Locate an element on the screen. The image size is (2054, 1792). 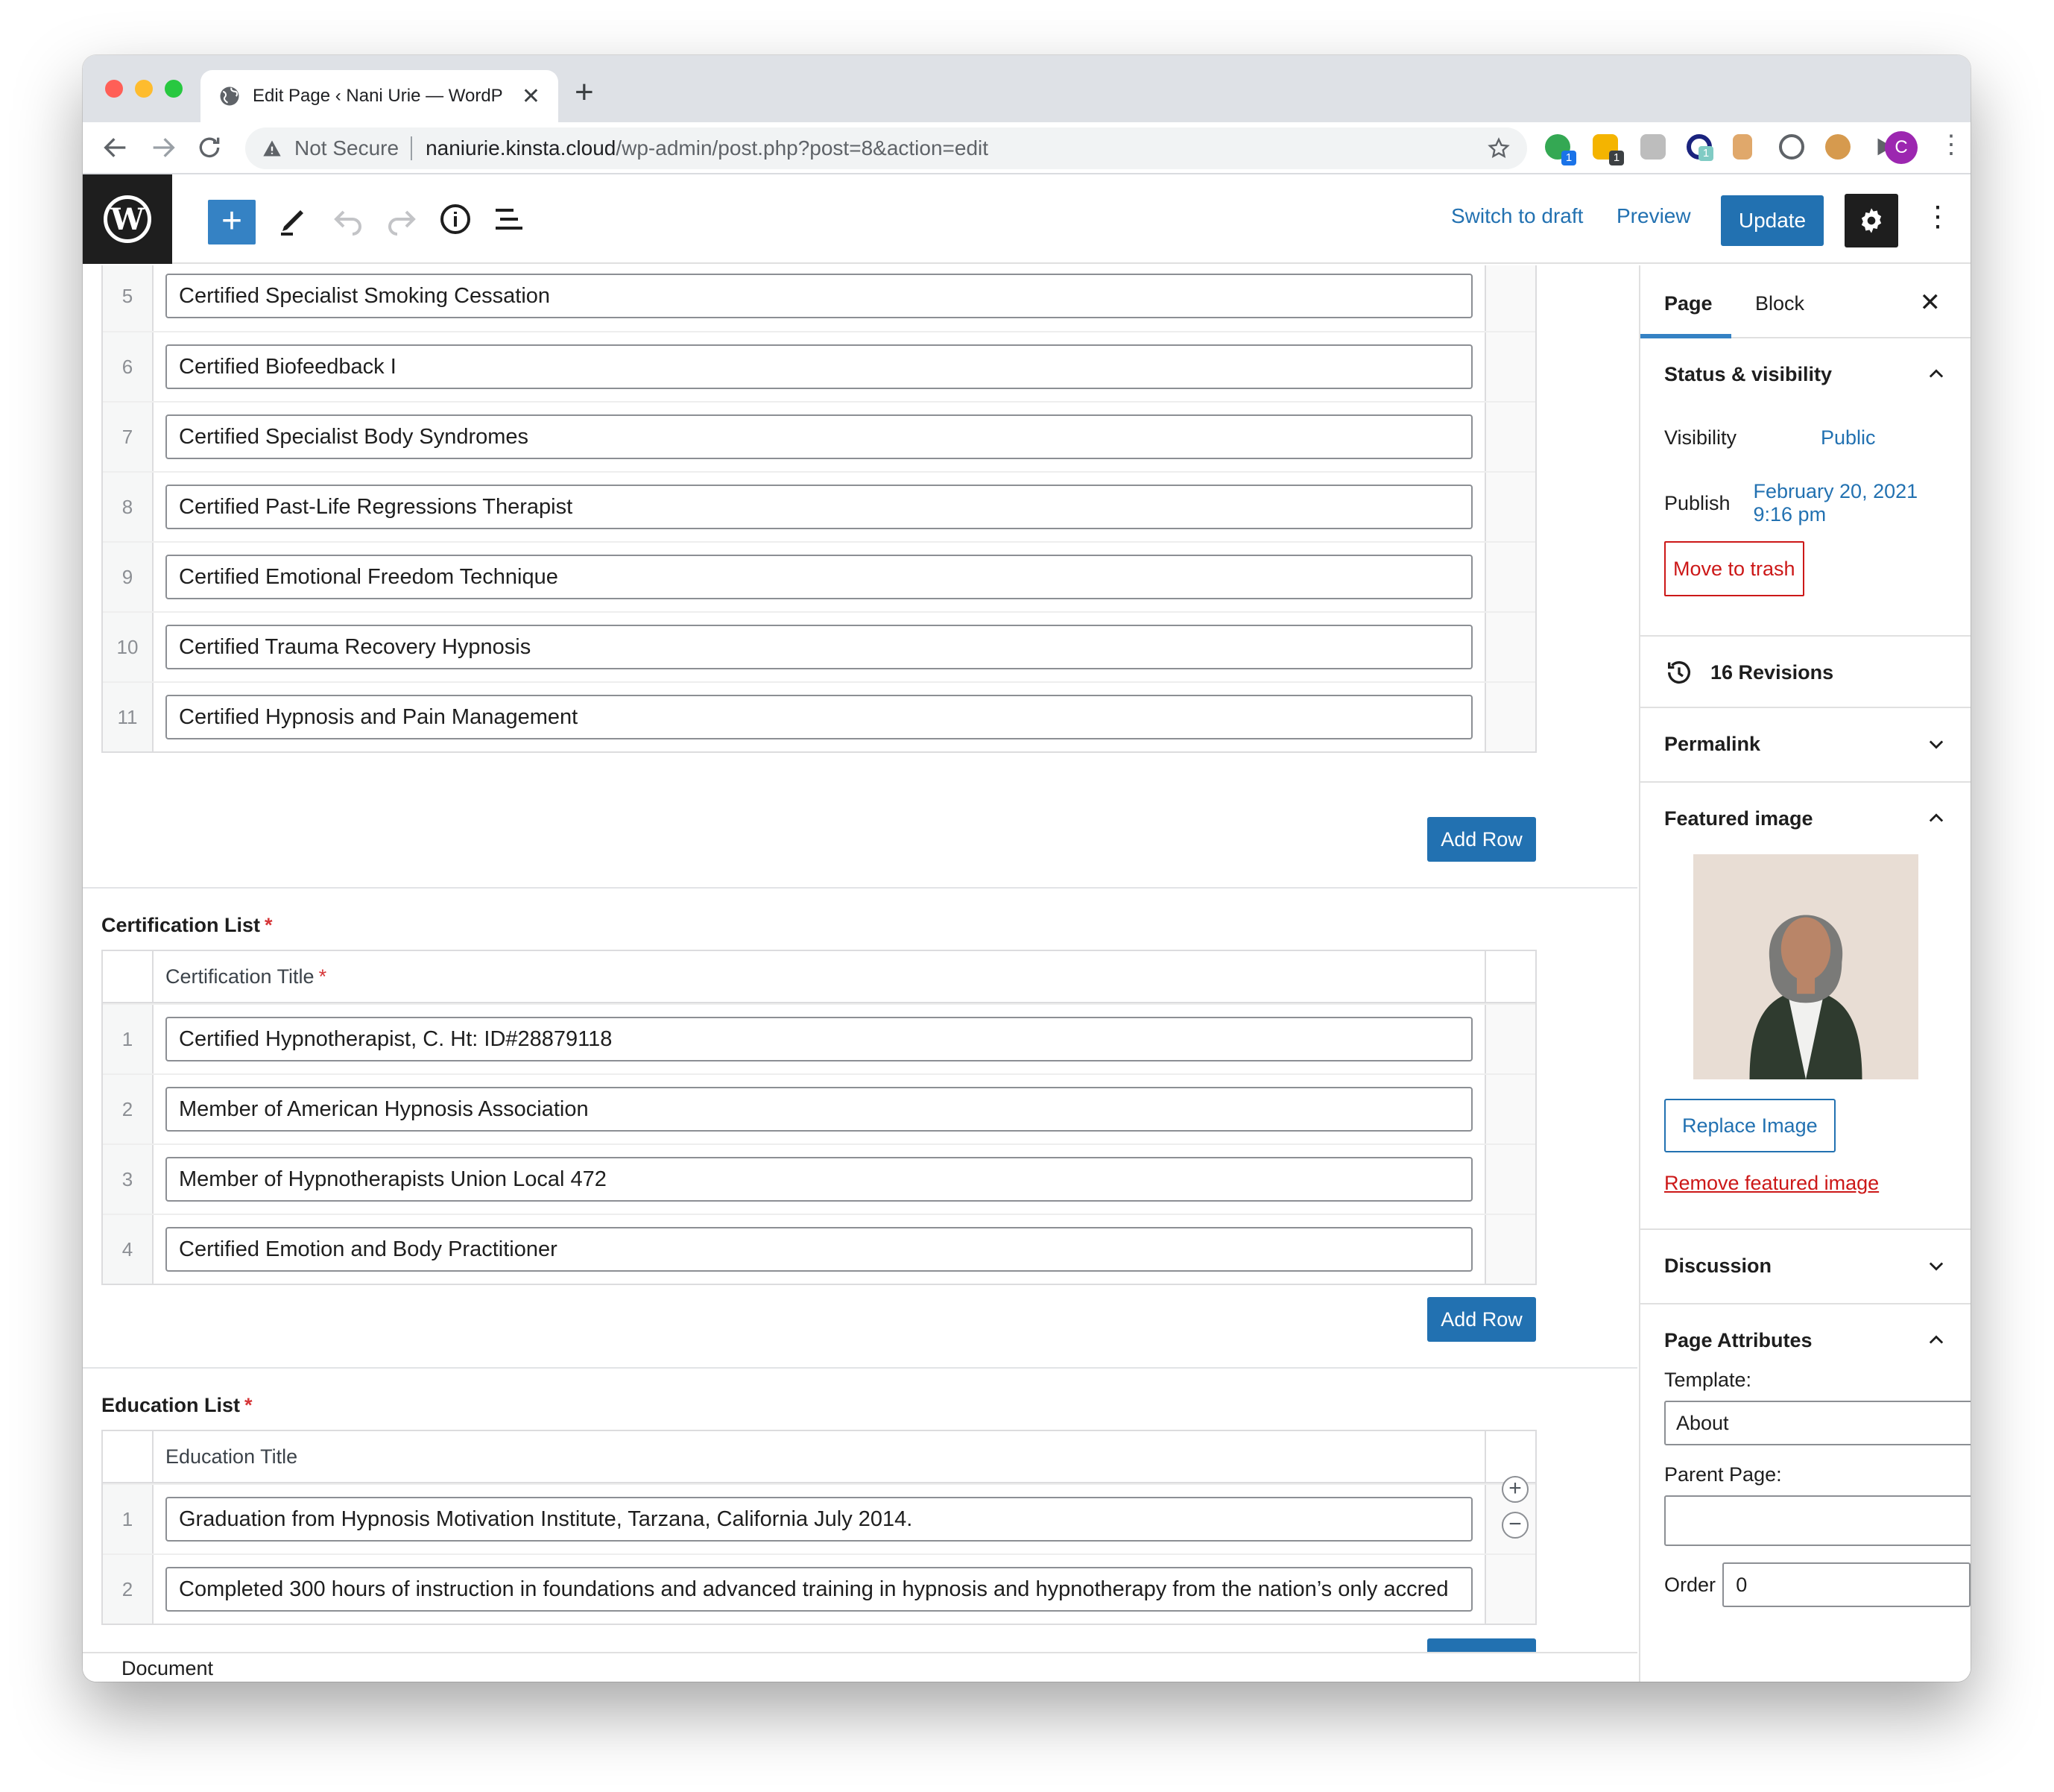
tab-block: Block is located at coordinates (1779, 303).